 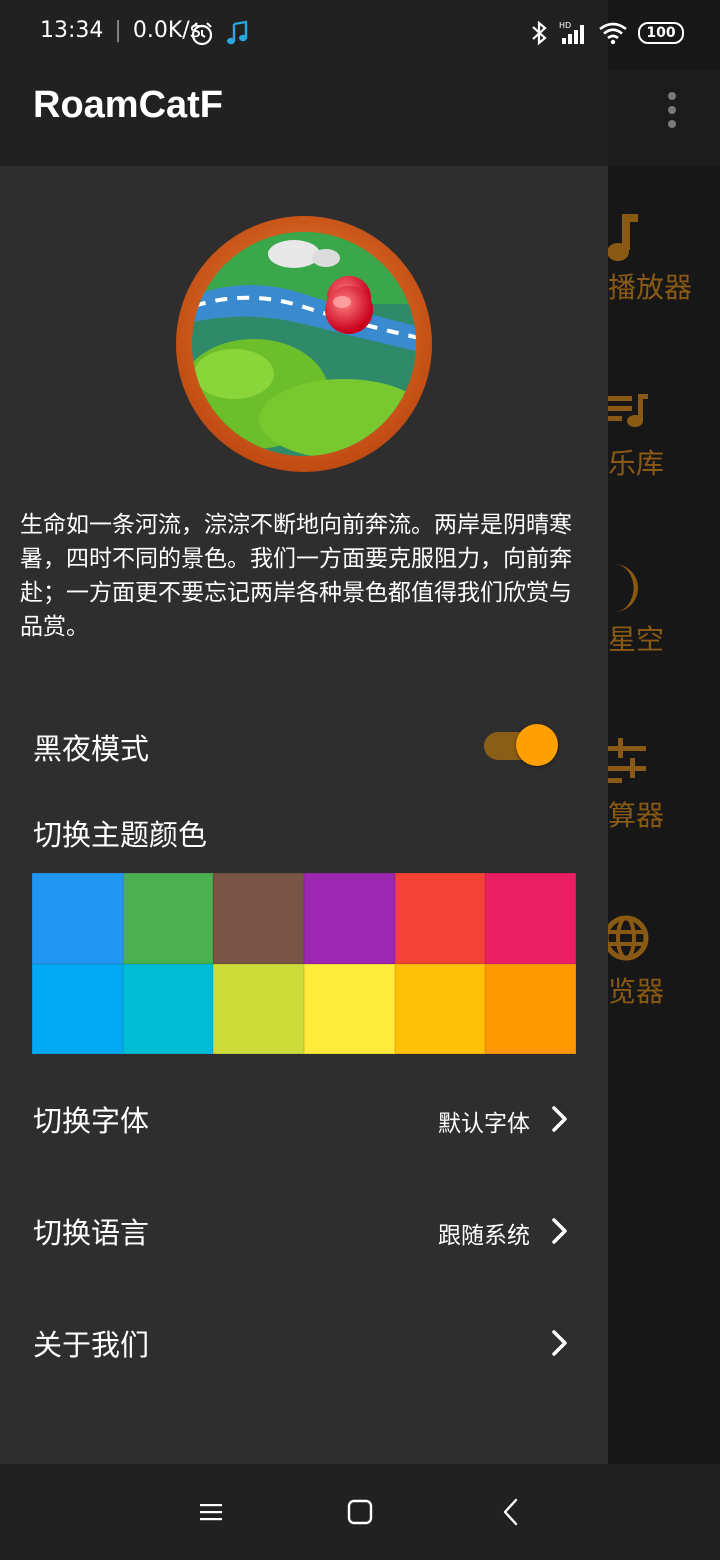 I want to click on background-nav-label: 览器, so click(x=636, y=991).